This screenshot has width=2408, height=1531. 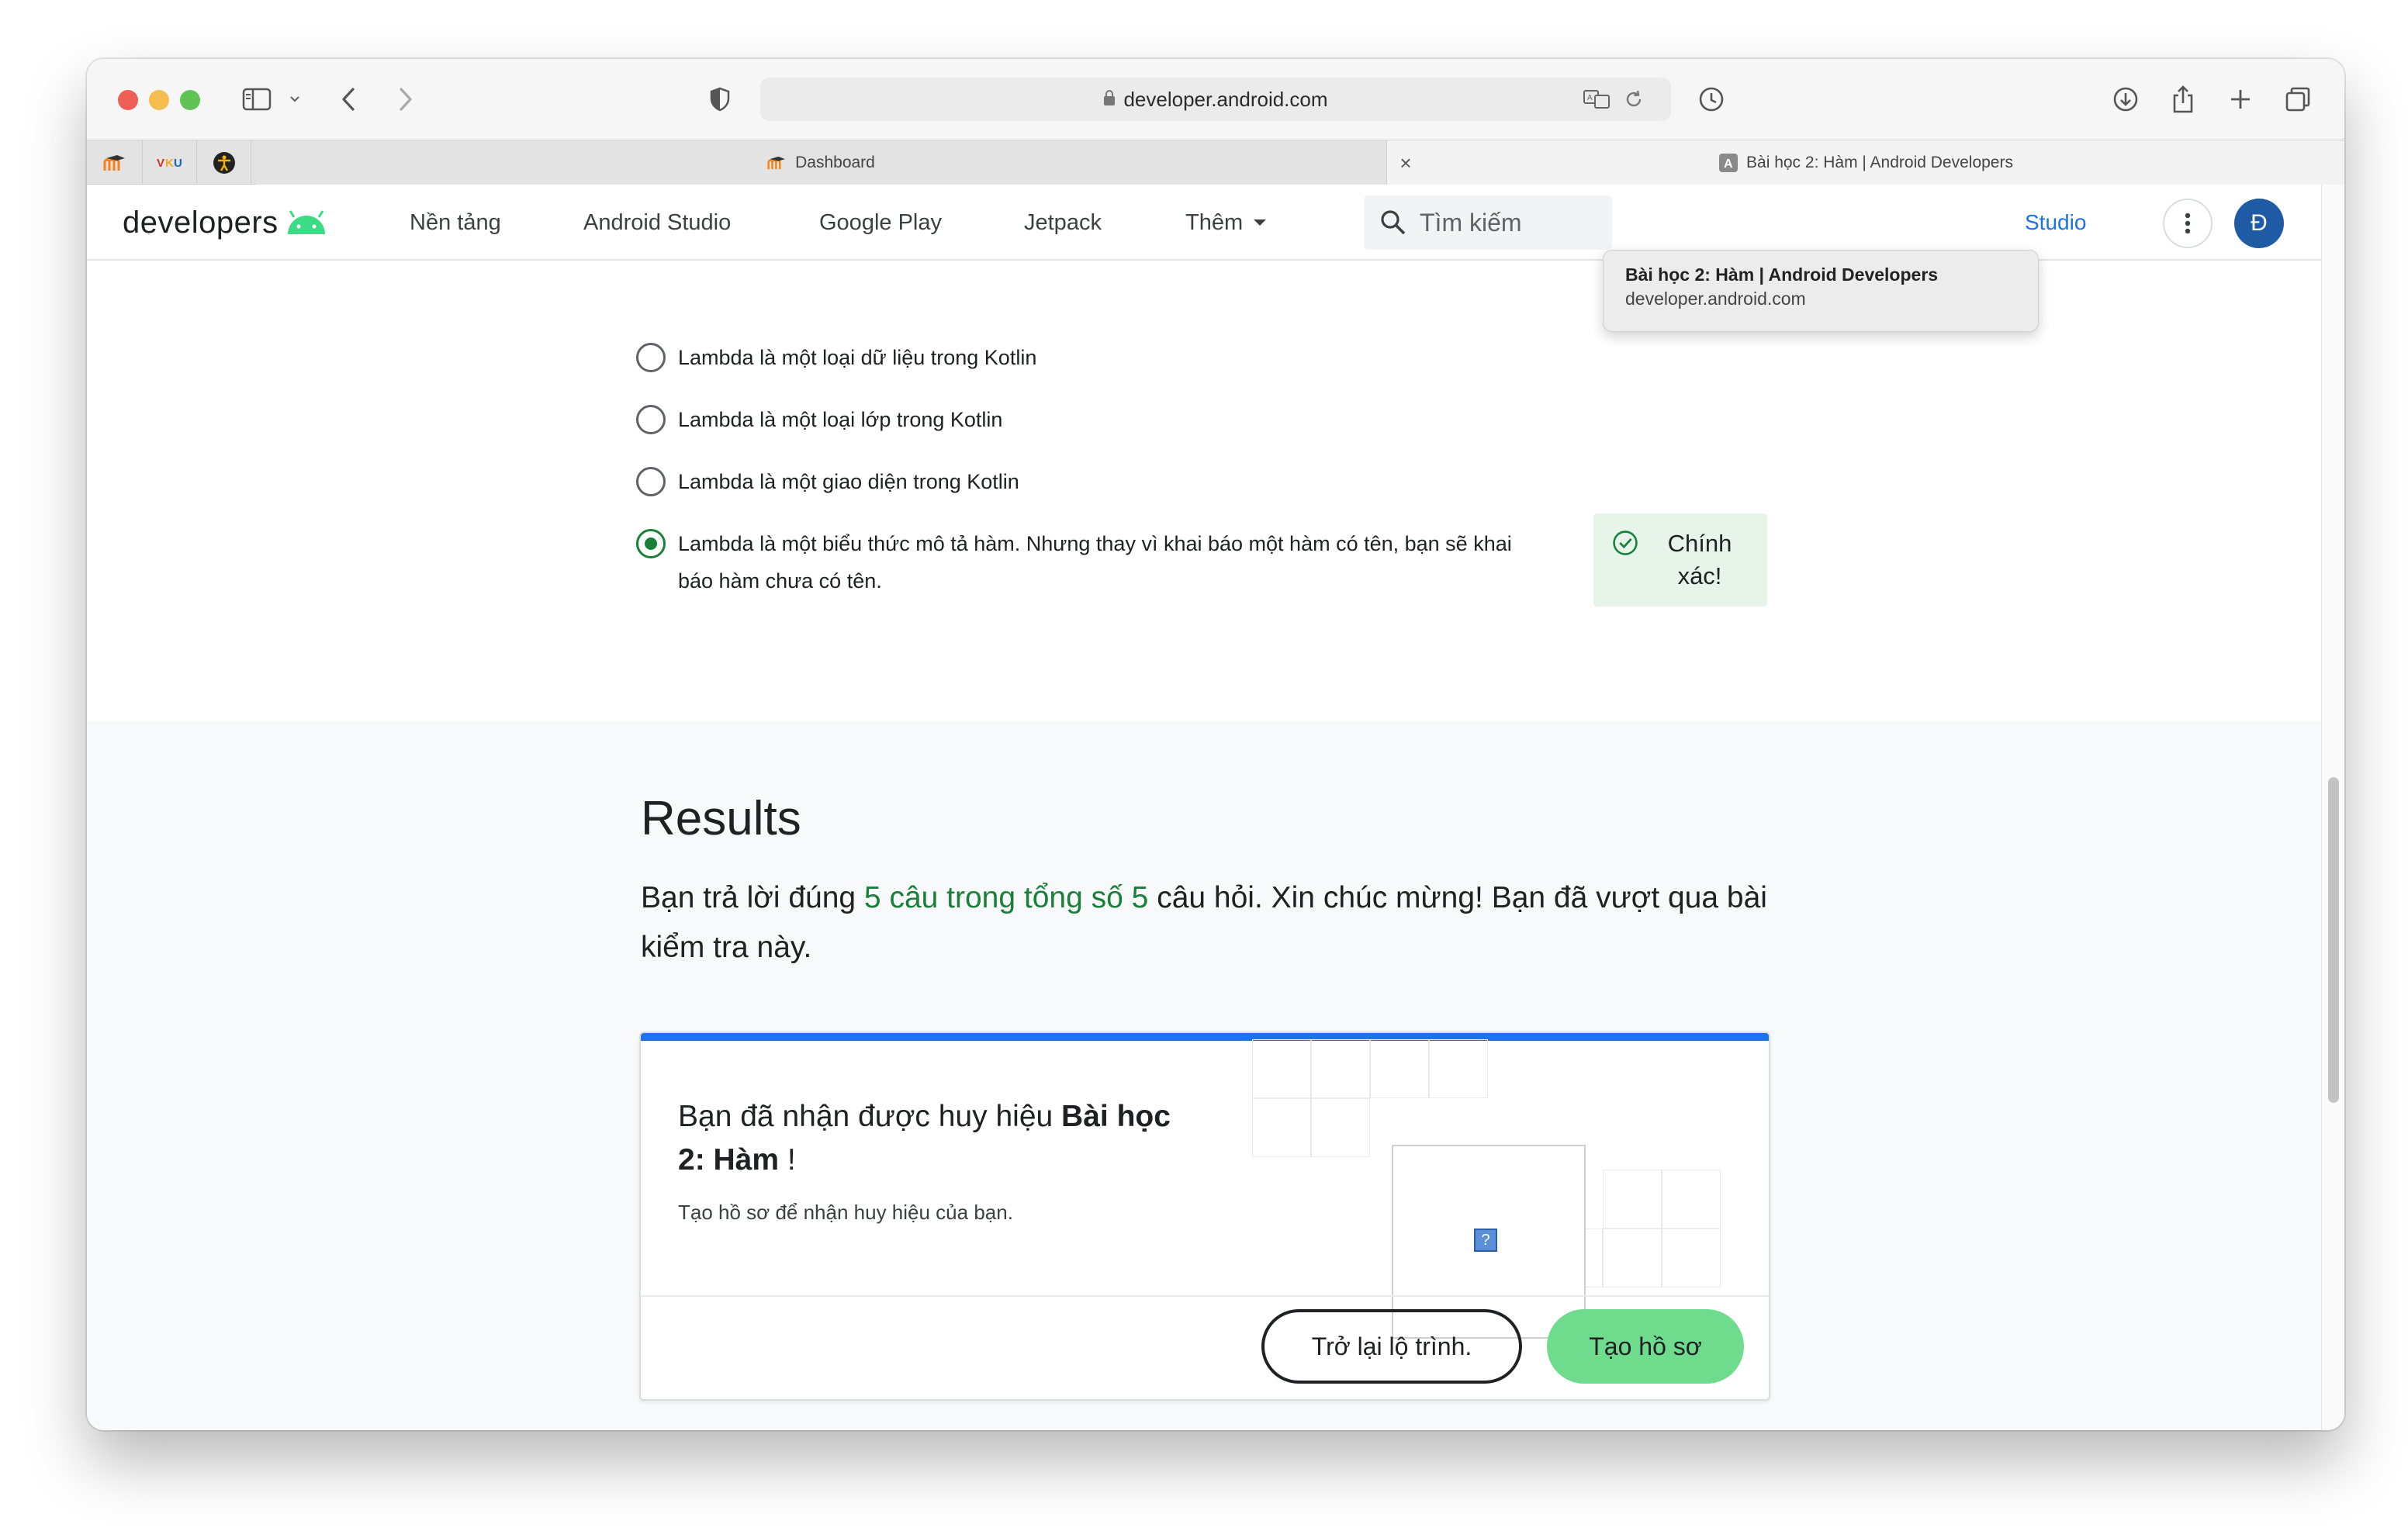 I want to click on nav-android-studio: Android Studio, so click(x=657, y=222).